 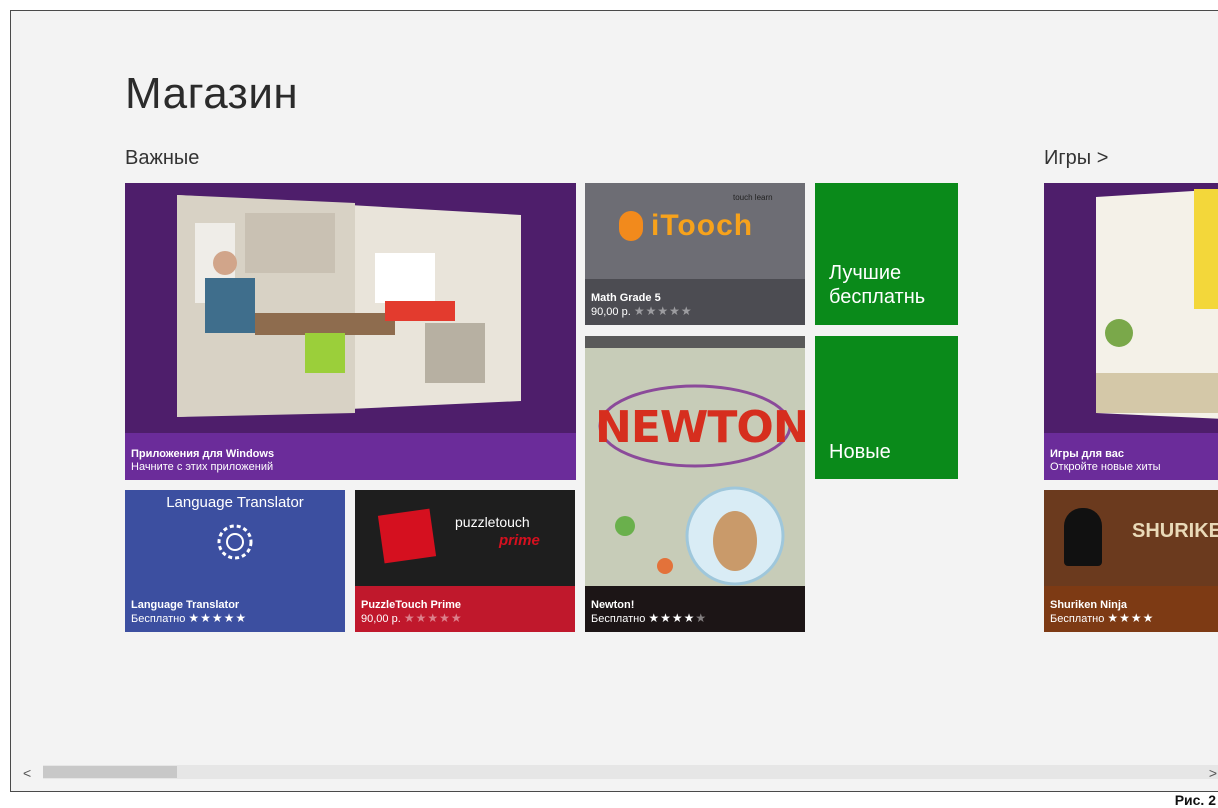 What do you see at coordinates (162, 158) in the screenshot?
I see `section-title-featured: Важные` at bounding box center [162, 158].